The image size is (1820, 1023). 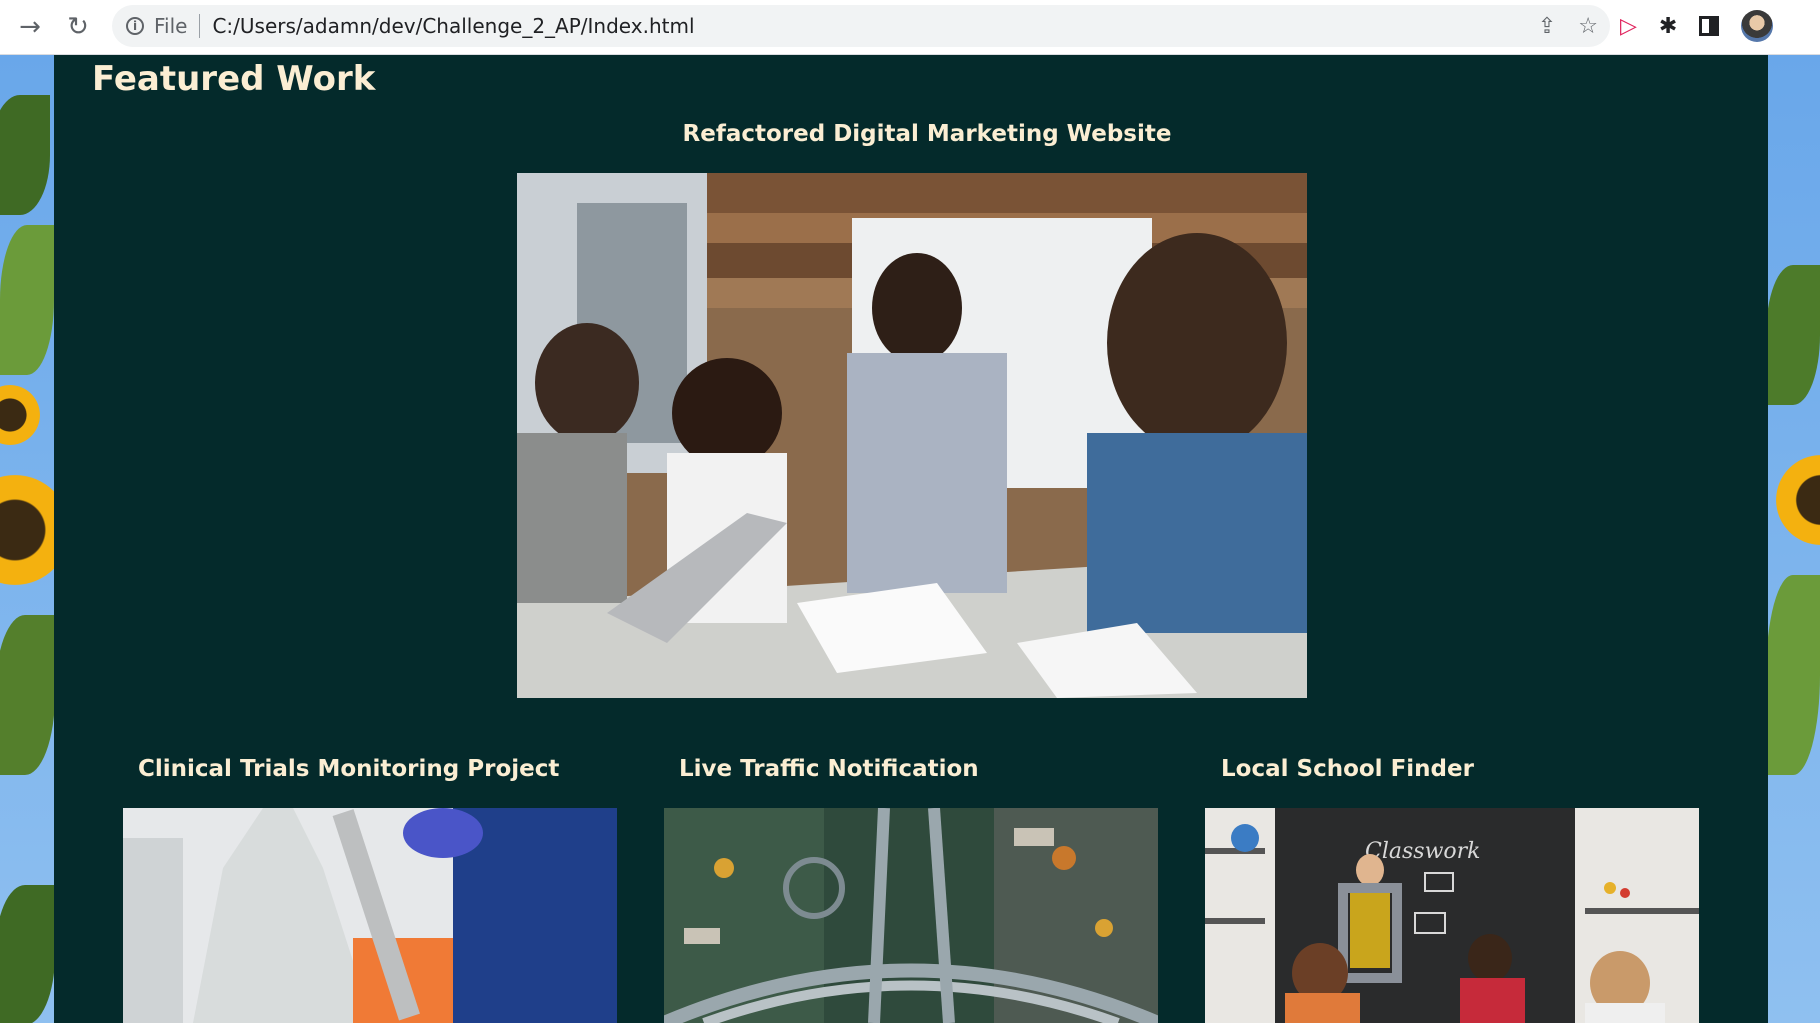 I want to click on card-heading-local-school: Local School Finder, so click(x=1347, y=769).